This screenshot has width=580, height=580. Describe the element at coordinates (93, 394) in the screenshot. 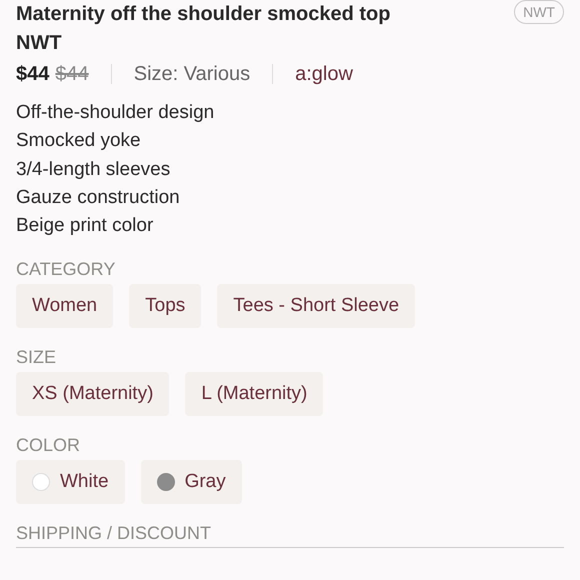

I see `tag: XS (Maternity)` at that location.